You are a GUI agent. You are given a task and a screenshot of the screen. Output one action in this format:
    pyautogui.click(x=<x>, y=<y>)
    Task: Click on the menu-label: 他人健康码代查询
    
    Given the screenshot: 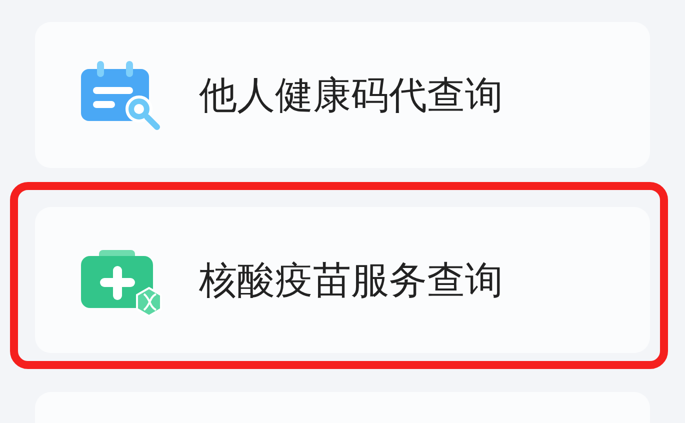 What is the action you would take?
    pyautogui.click(x=351, y=95)
    